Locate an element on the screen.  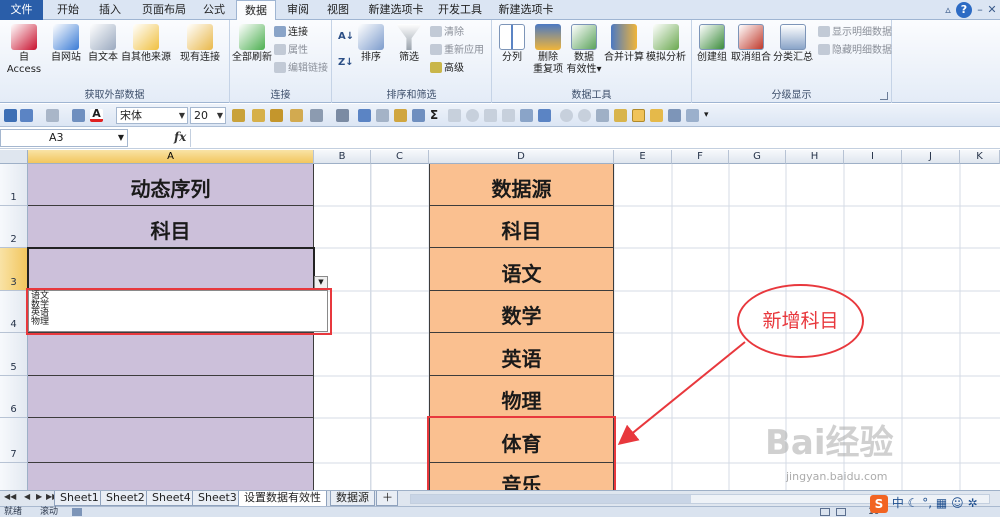
form-icon is located at coordinates (508, 115).